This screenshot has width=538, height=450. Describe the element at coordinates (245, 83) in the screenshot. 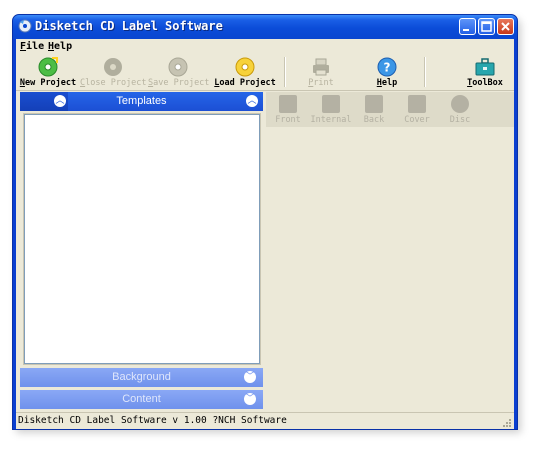

I see `load-project-label: Load Project` at that location.